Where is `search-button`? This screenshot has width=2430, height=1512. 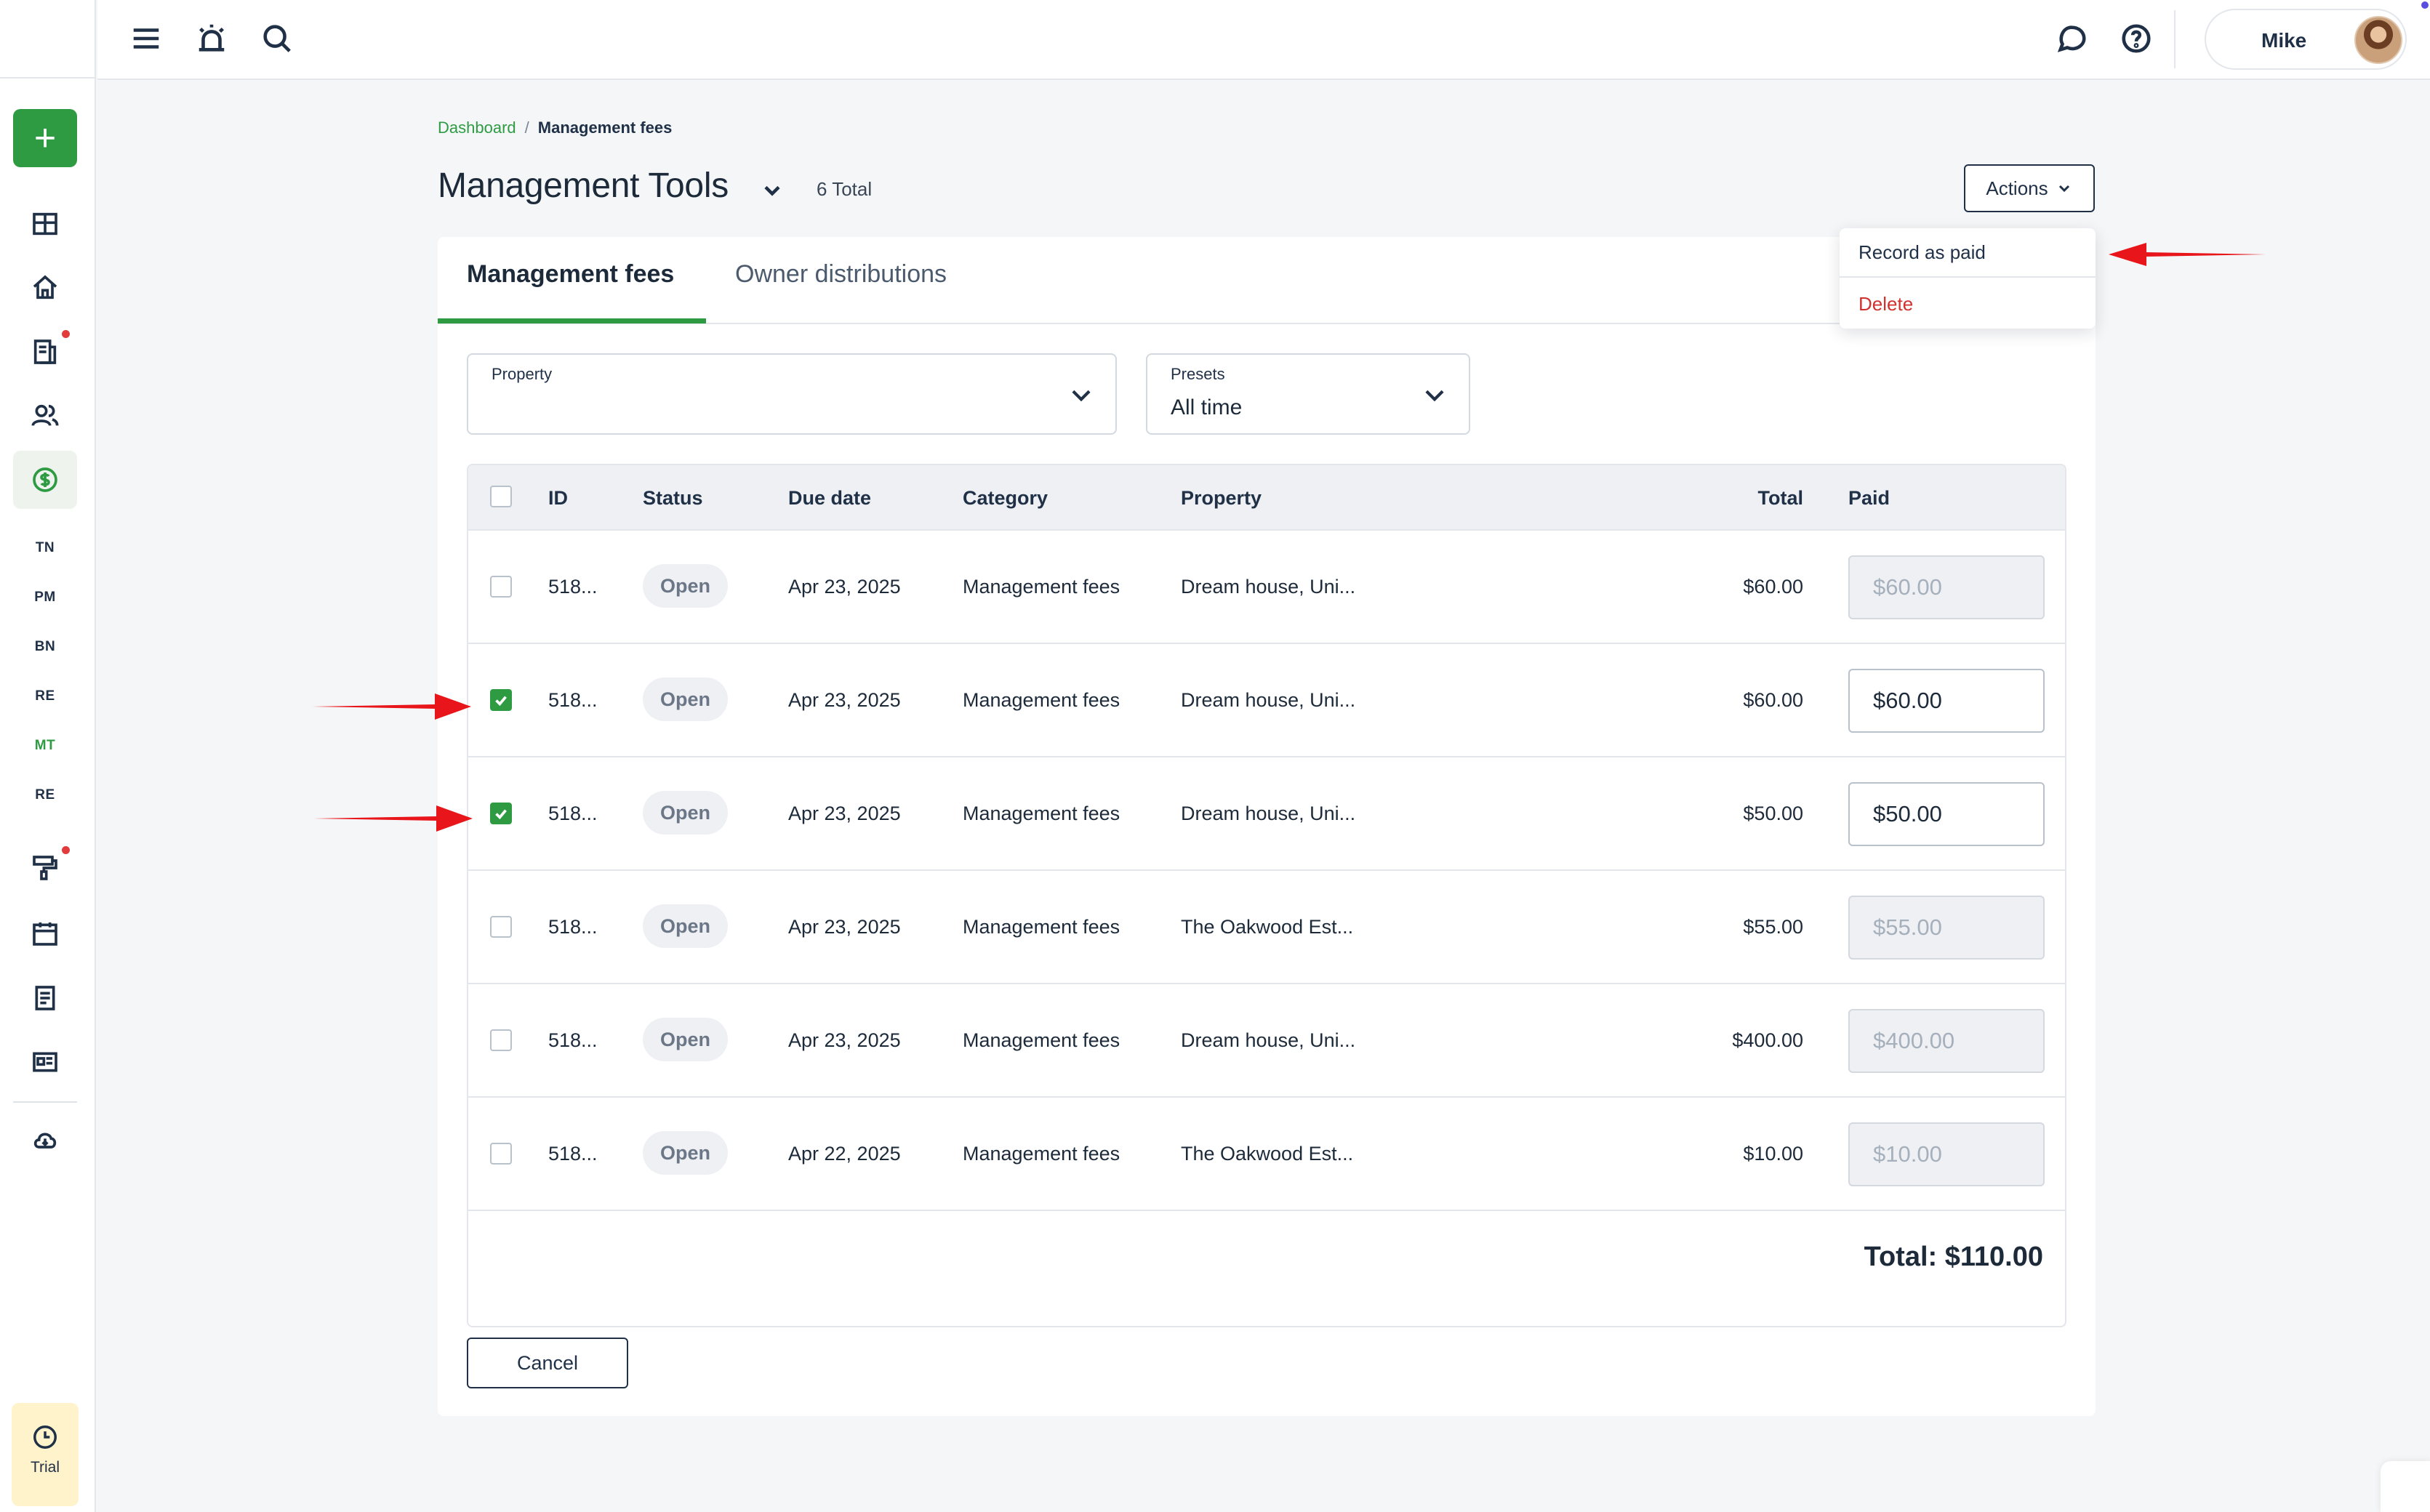
search-button is located at coordinates (277, 38).